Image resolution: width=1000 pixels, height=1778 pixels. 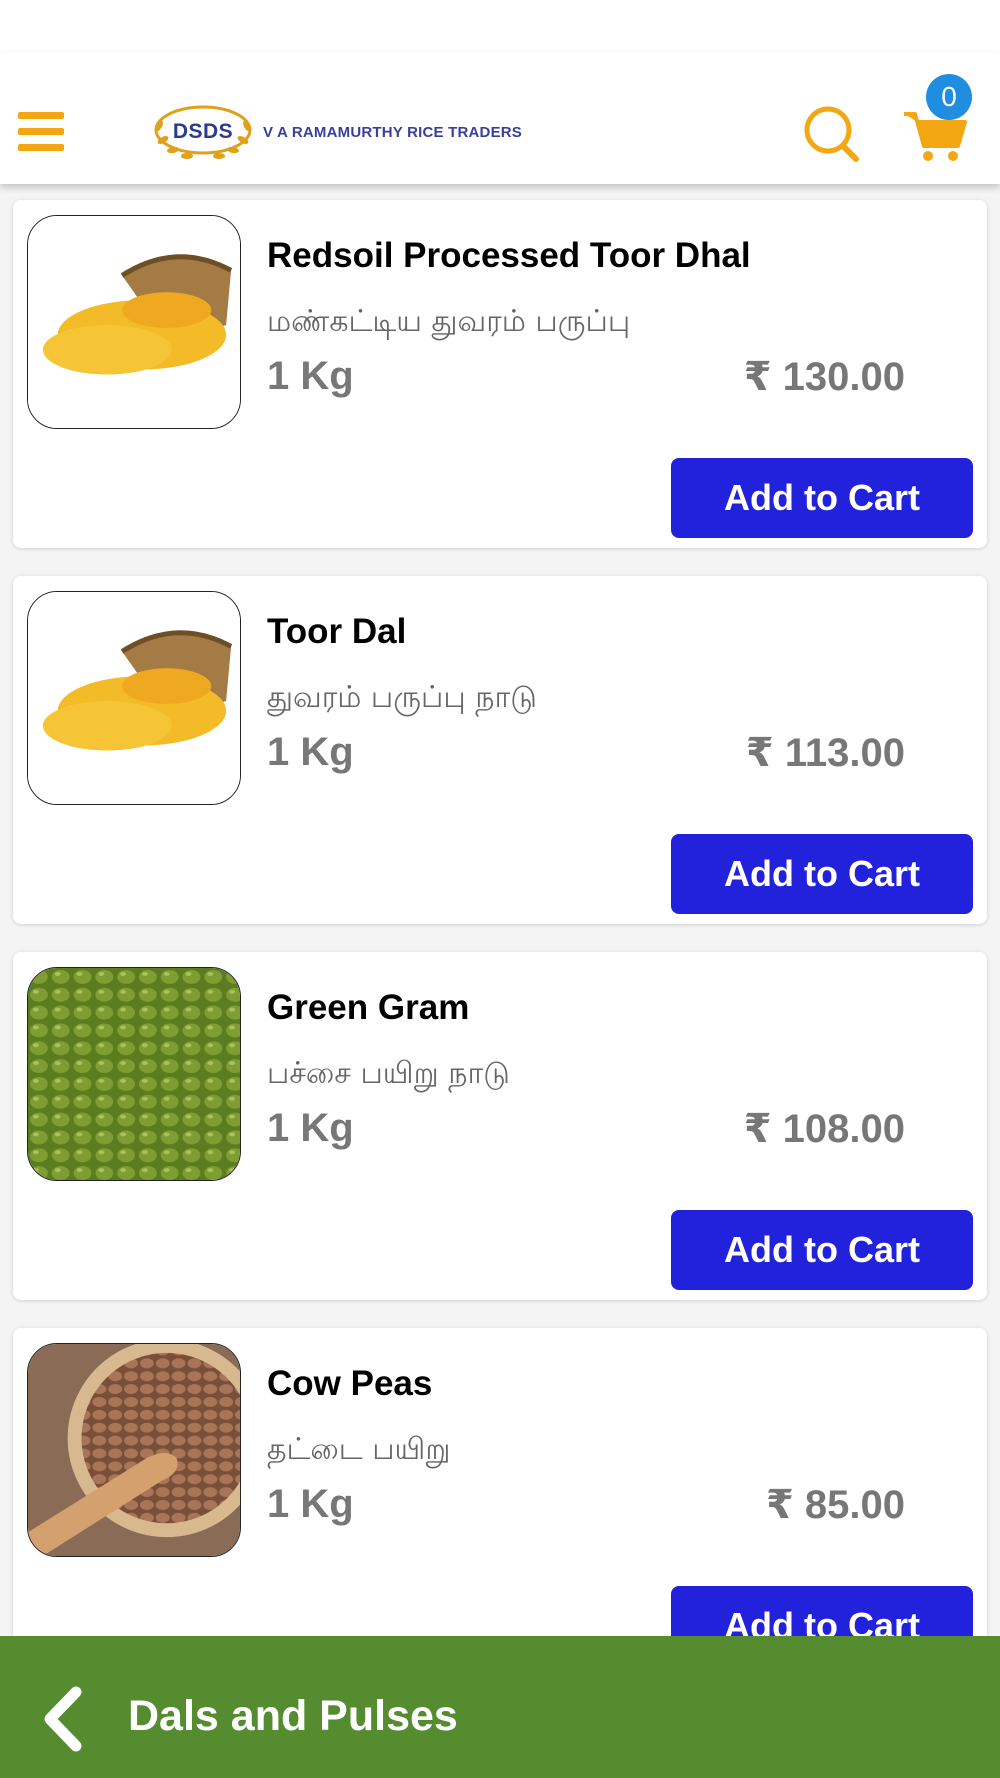 I want to click on cart-count-badge: 0, so click(x=949, y=97).